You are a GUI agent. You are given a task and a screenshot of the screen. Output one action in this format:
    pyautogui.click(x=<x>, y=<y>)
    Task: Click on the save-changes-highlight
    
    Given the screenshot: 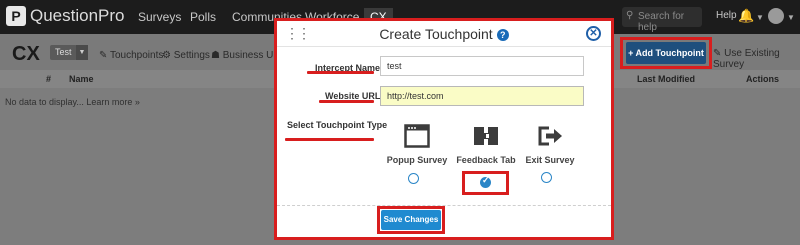 What is the action you would take?
    pyautogui.click(x=411, y=220)
    